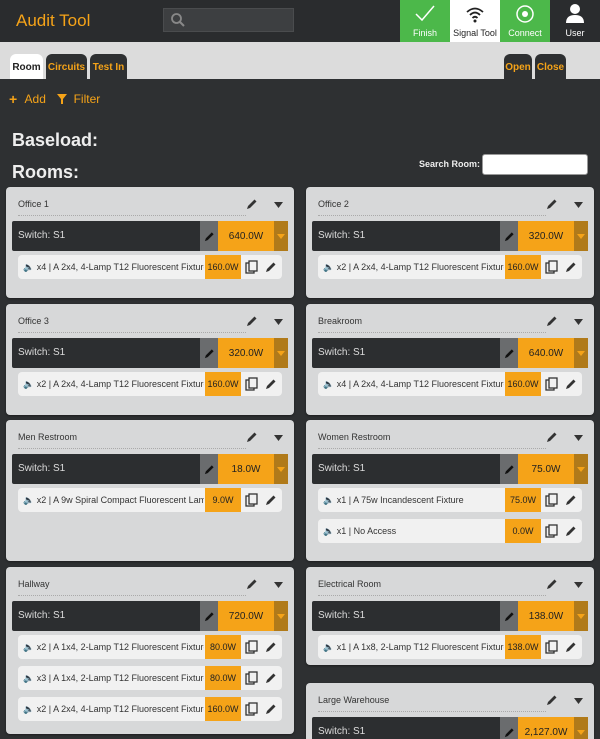  Describe the element at coordinates (228, 20) in the screenshot. I see `global-search-input` at that location.